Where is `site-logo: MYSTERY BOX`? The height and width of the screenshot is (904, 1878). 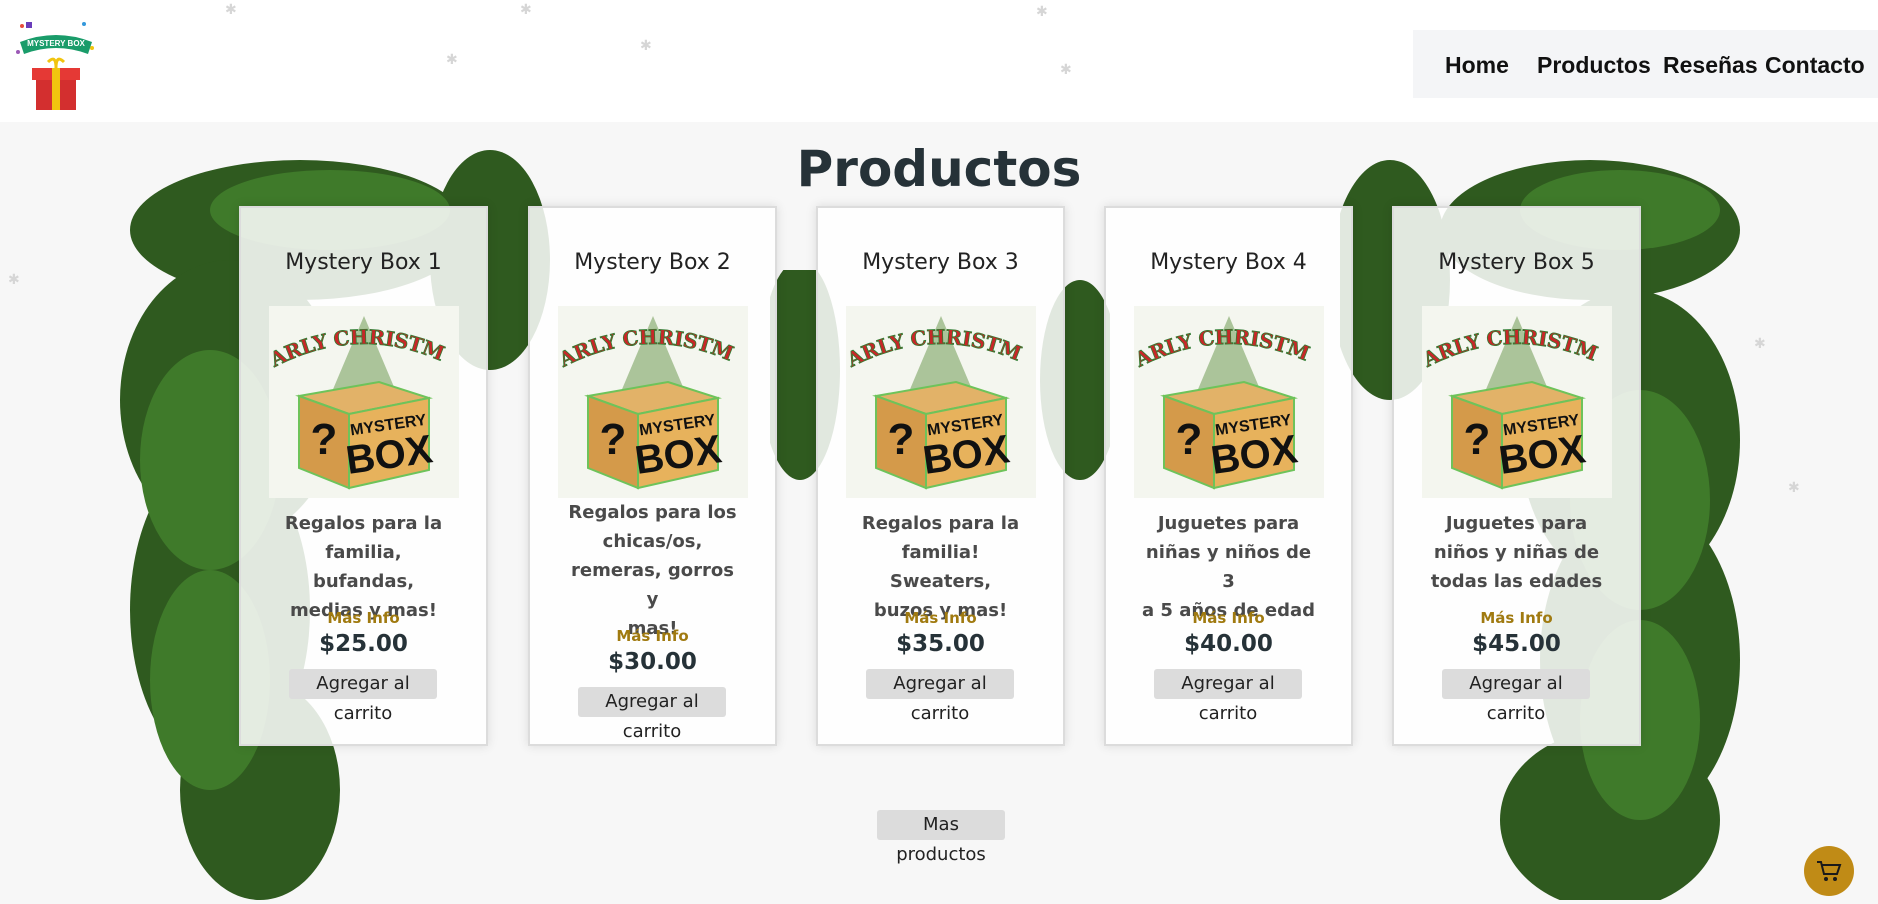 site-logo: MYSTERY BOX is located at coordinates (56, 65).